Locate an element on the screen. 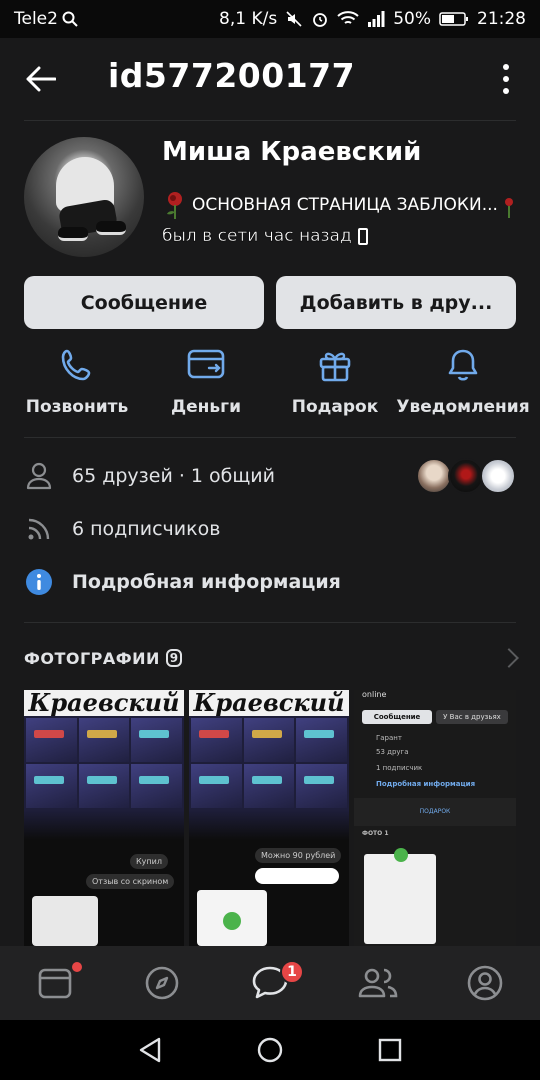 Image resolution: width=540 pixels, height=1080 pixels. redaction-scribble is located at coordinates (297, 876).